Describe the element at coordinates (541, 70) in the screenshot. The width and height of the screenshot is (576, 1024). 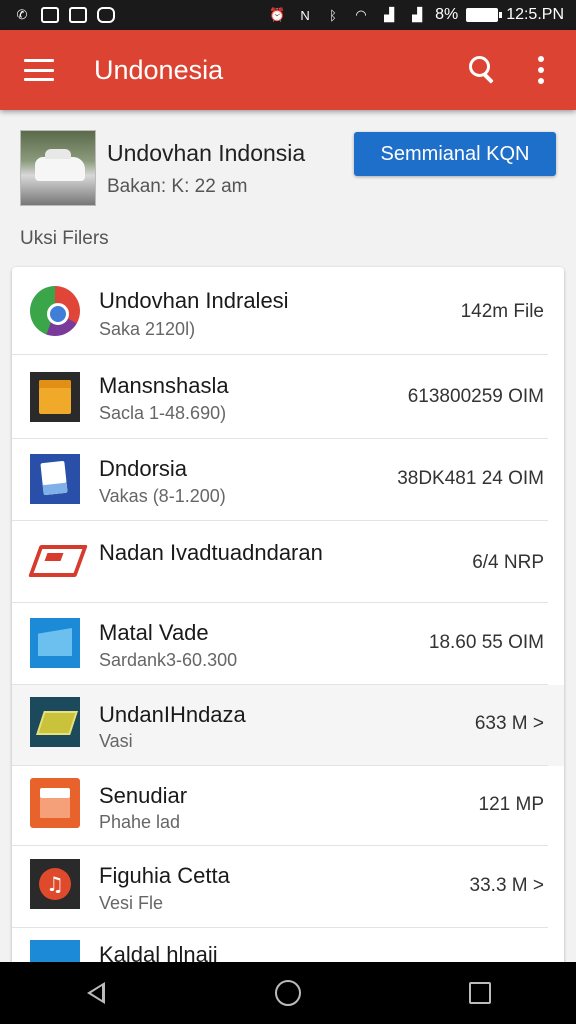
I see `more-options-icon` at that location.